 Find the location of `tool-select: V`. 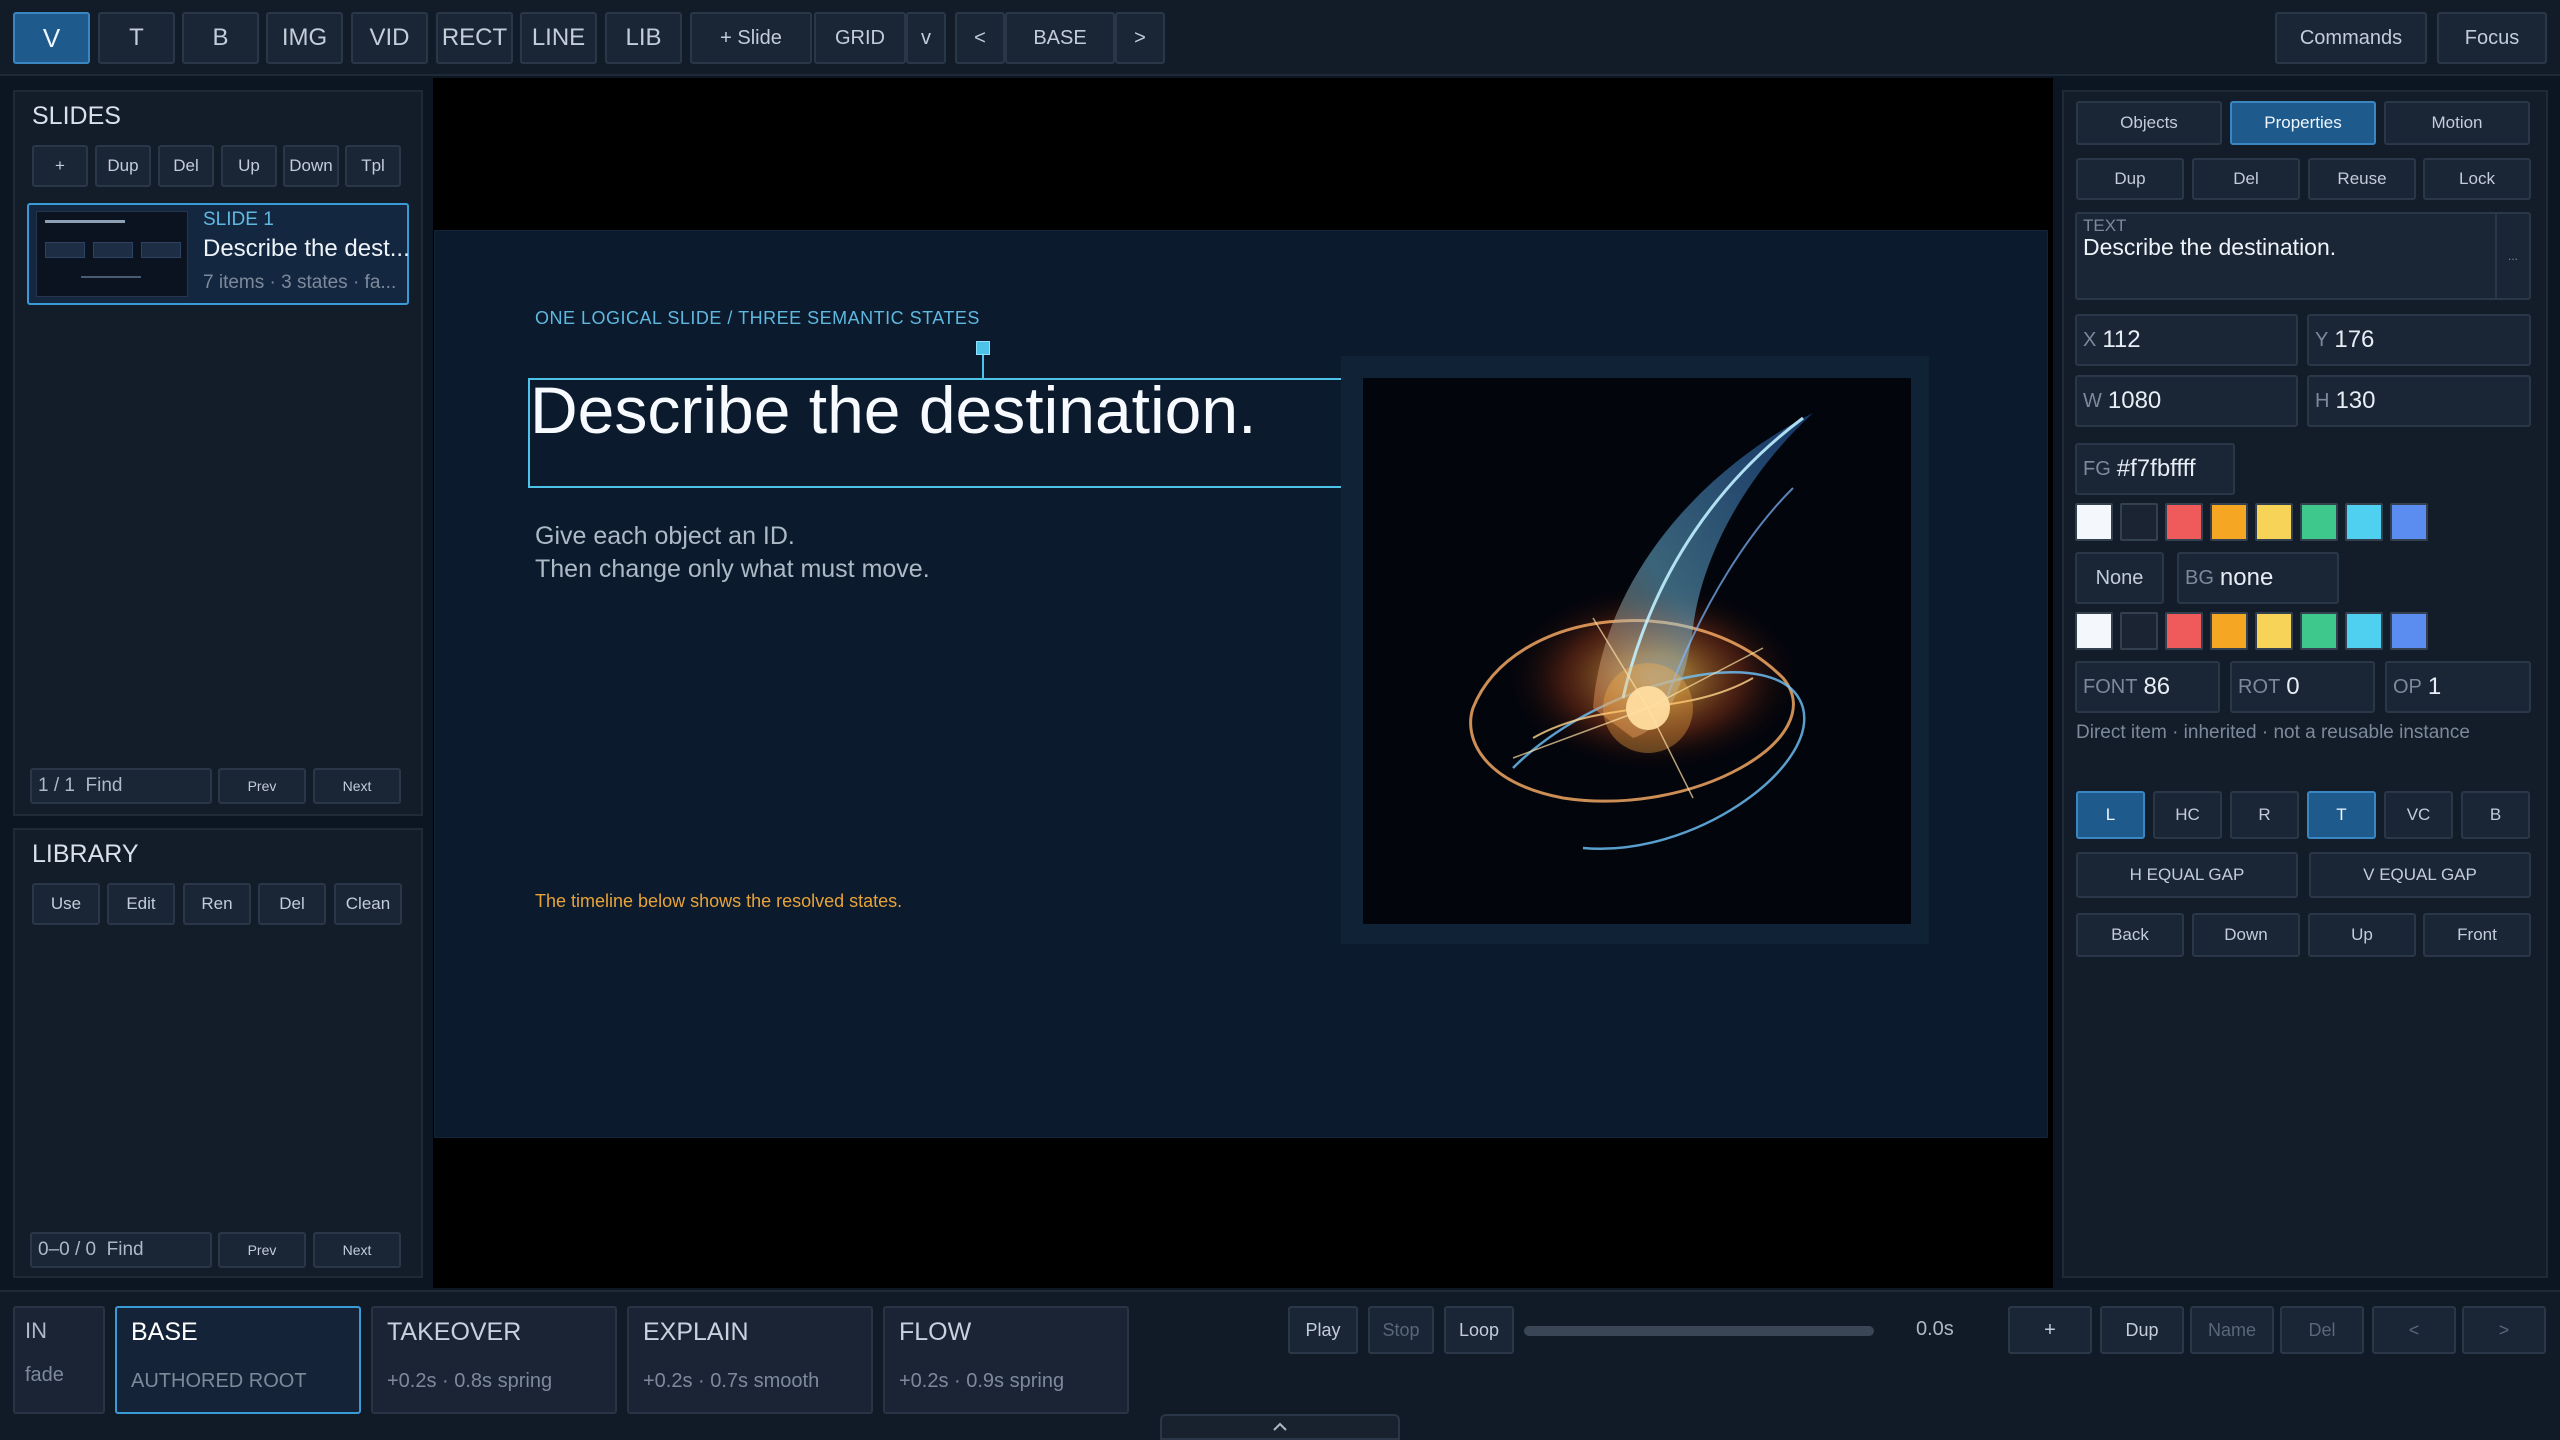

tool-select: V is located at coordinates (51, 38).